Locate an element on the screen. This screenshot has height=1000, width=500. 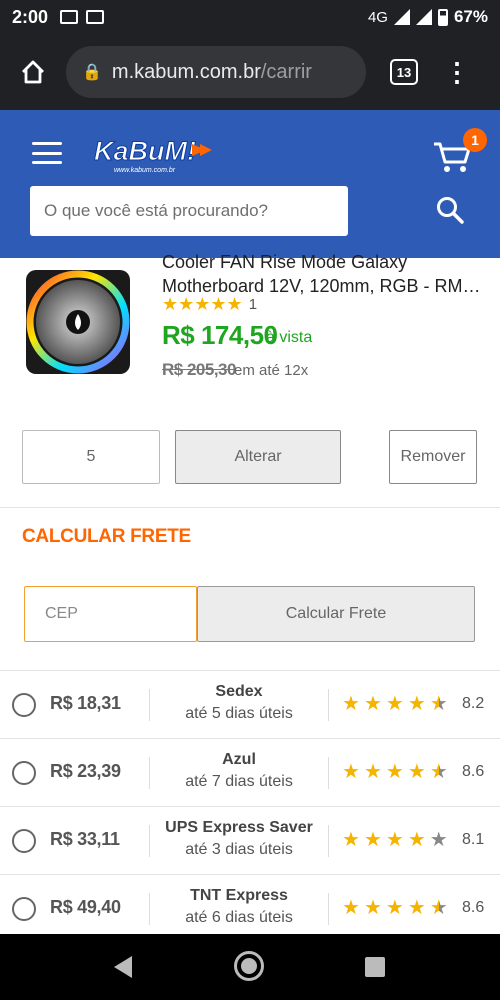
gmail-icon is located at coordinates (69, 17).